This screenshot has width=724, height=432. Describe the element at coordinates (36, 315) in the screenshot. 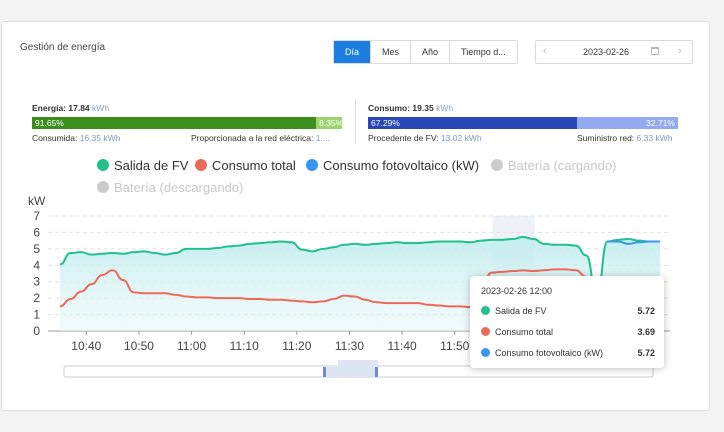

I see `y-tick-label: 1` at that location.